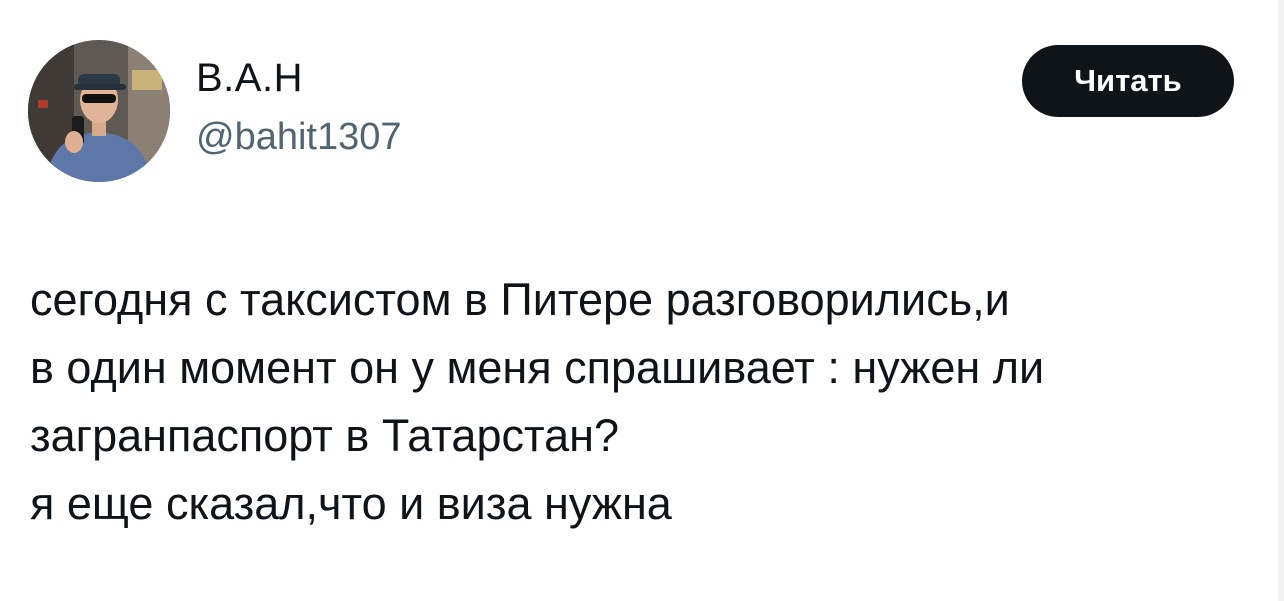 The height and width of the screenshot is (601, 1284). What do you see at coordinates (1281, 300) in the screenshot?
I see `right-edge-divider` at bounding box center [1281, 300].